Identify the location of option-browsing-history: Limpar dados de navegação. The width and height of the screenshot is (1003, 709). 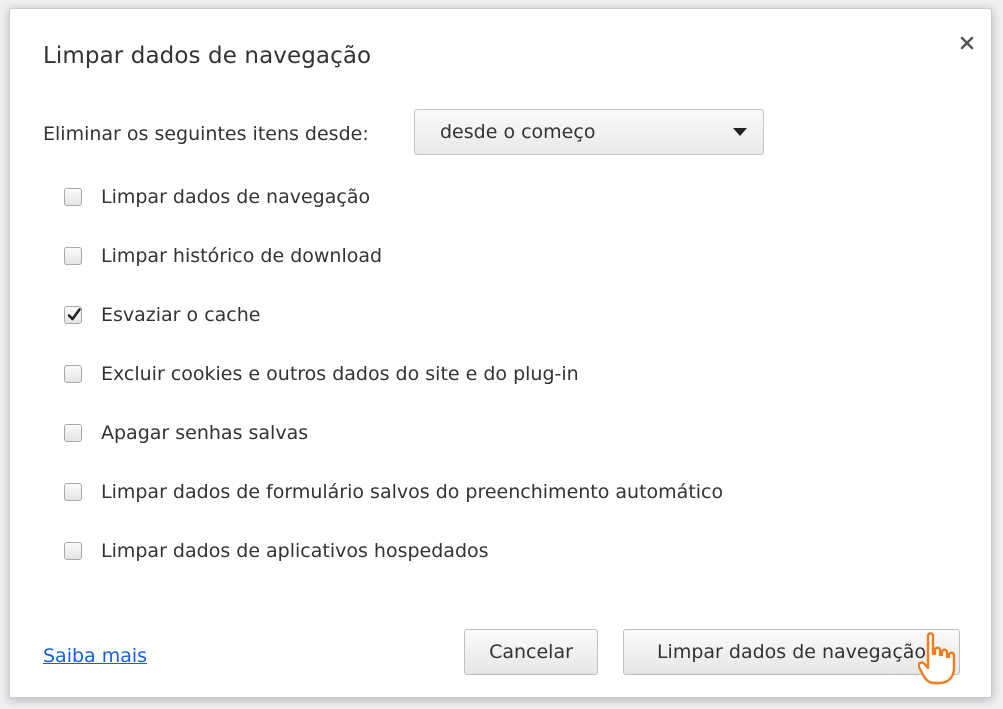
(217, 197).